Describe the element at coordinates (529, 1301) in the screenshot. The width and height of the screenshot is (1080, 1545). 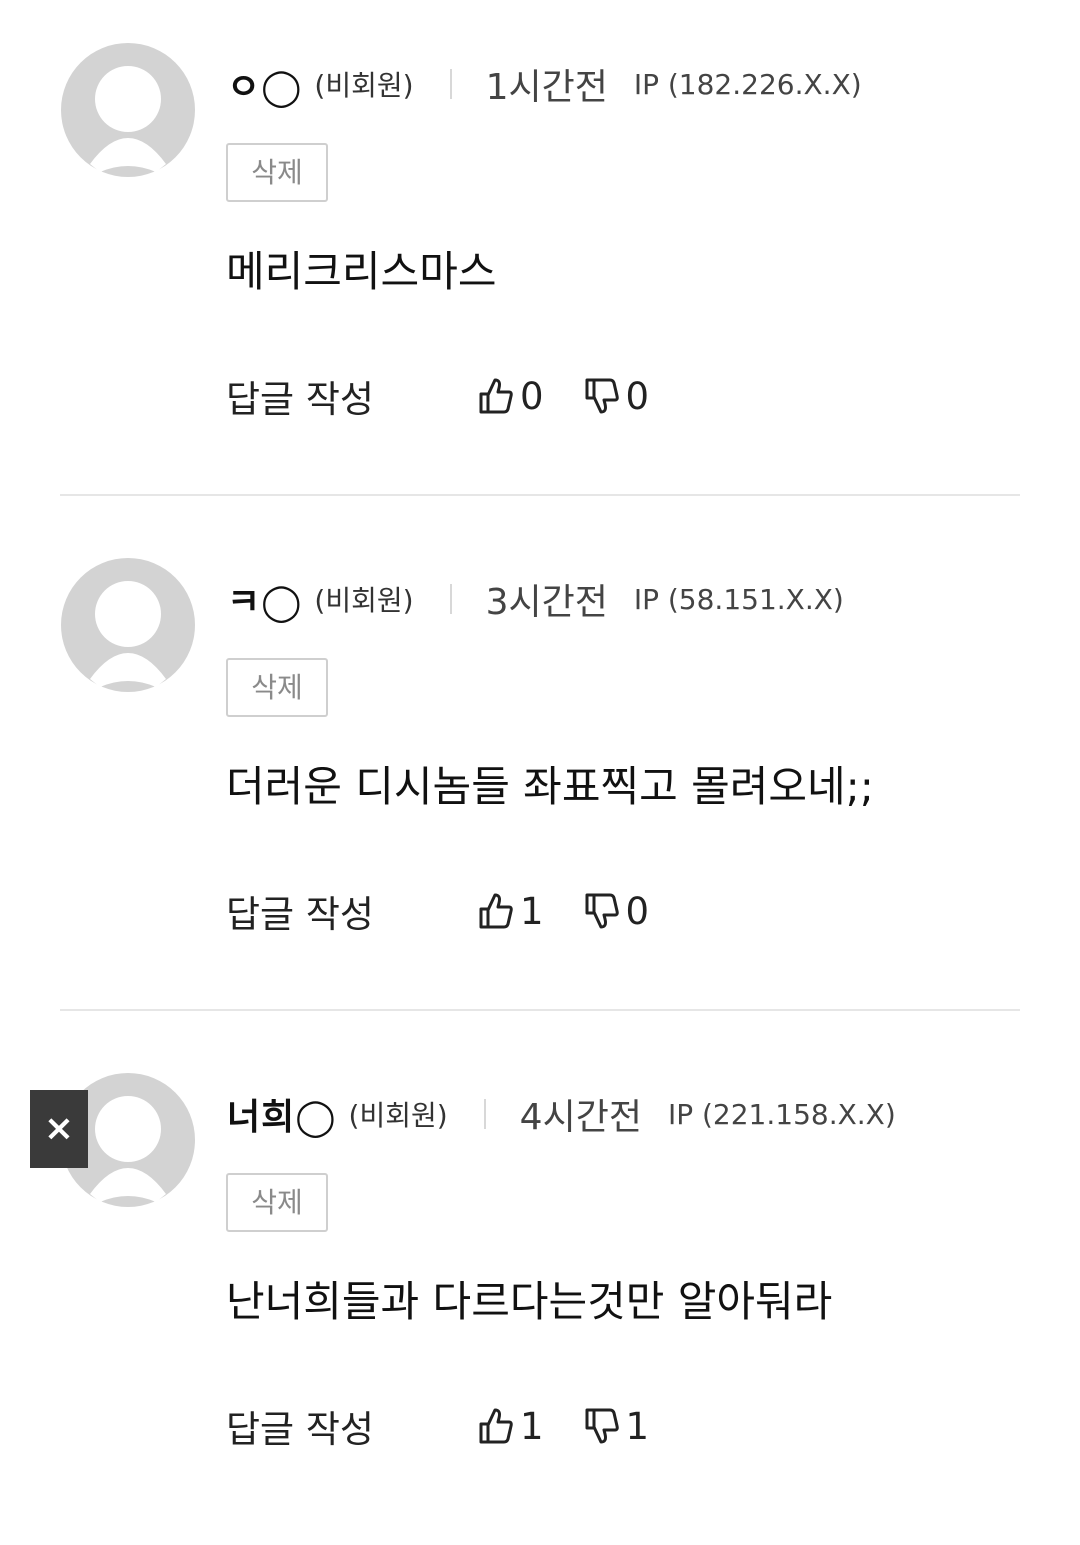
I see `comment-text: 난너희들과 다르다는것만 알아둬라` at that location.